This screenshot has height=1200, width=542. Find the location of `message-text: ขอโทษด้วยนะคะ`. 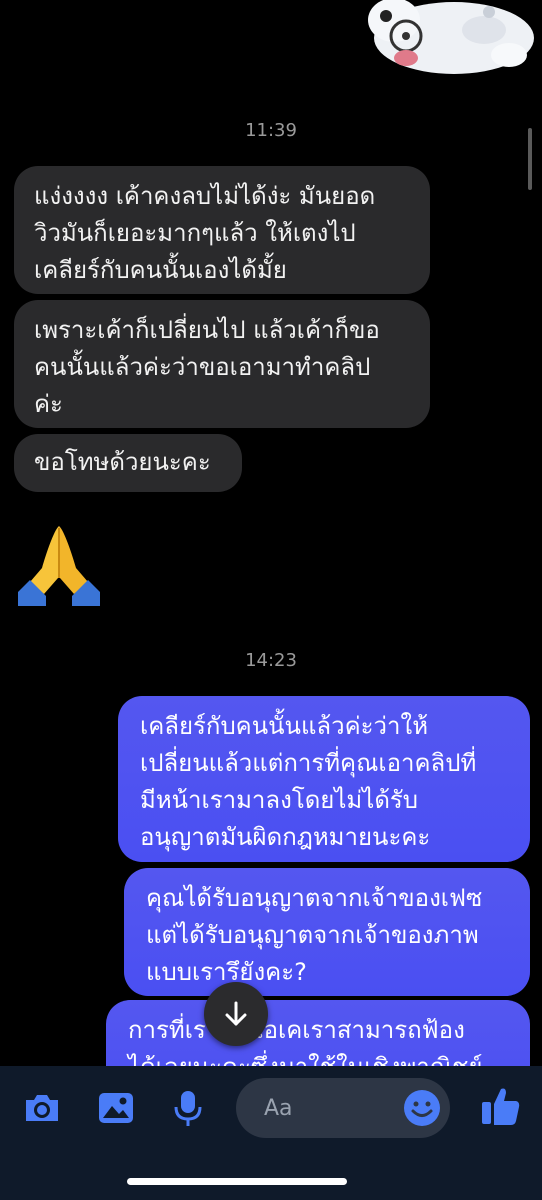

message-text: ขอโทษด้วยนะคะ is located at coordinates (122, 462).